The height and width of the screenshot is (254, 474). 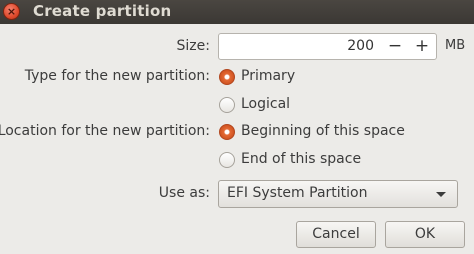 I want to click on cancel-button: Cancel, so click(x=336, y=234).